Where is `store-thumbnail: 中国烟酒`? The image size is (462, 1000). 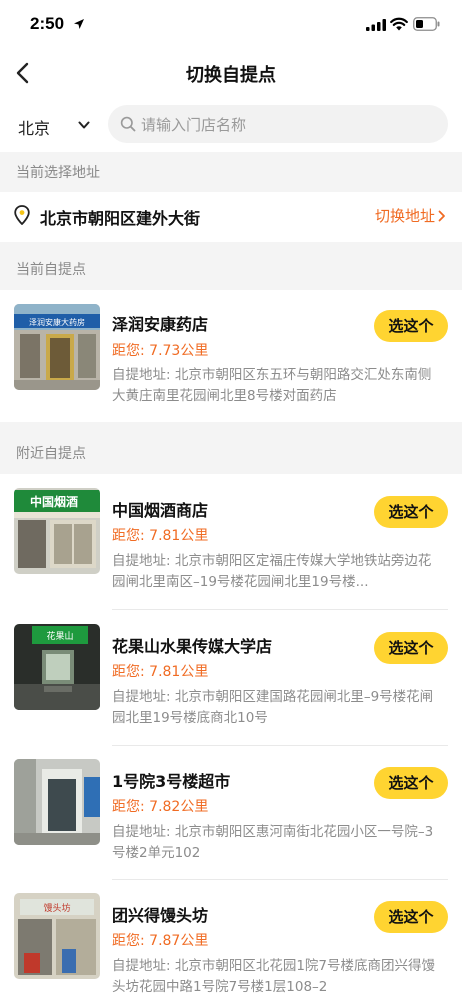
store-thumbnail: 中国烟酒 is located at coordinates (57, 531).